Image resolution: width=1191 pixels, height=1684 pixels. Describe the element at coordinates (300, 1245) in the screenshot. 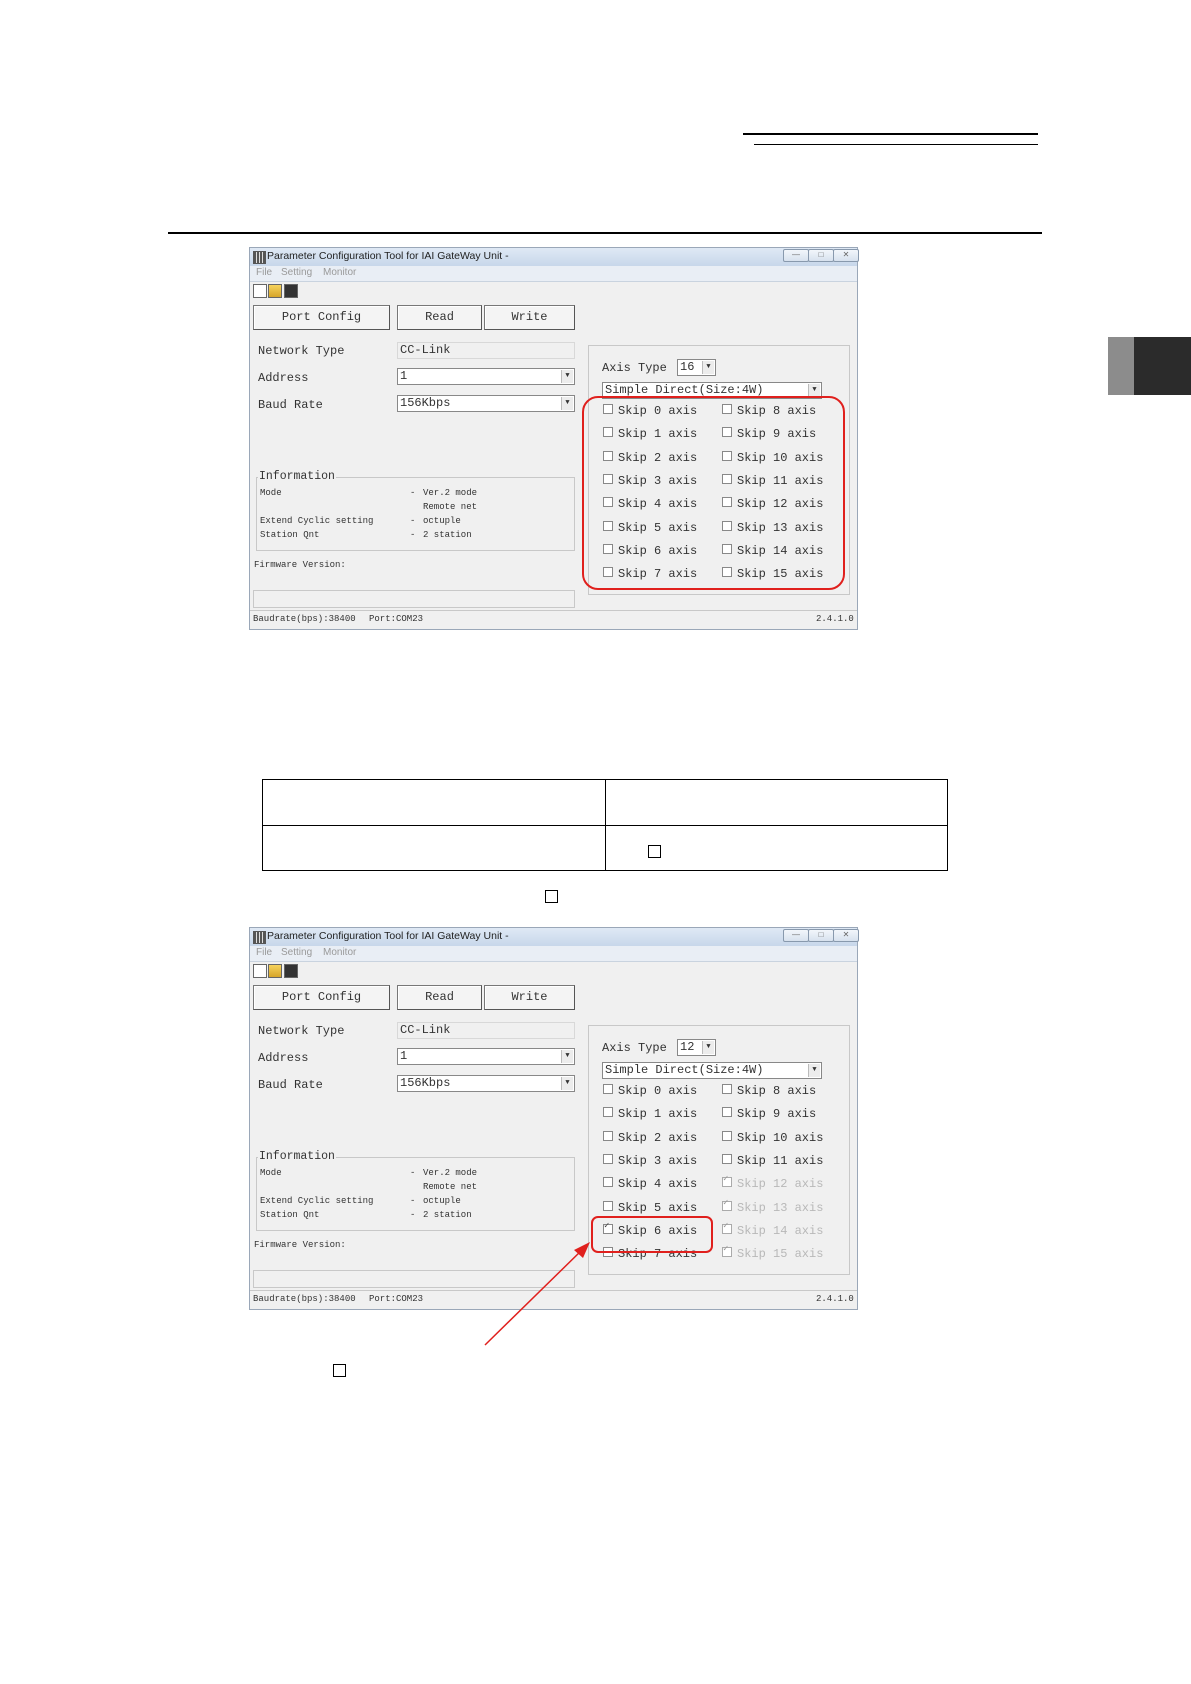

I see `firmware-version-label: Firmware Version:` at that location.